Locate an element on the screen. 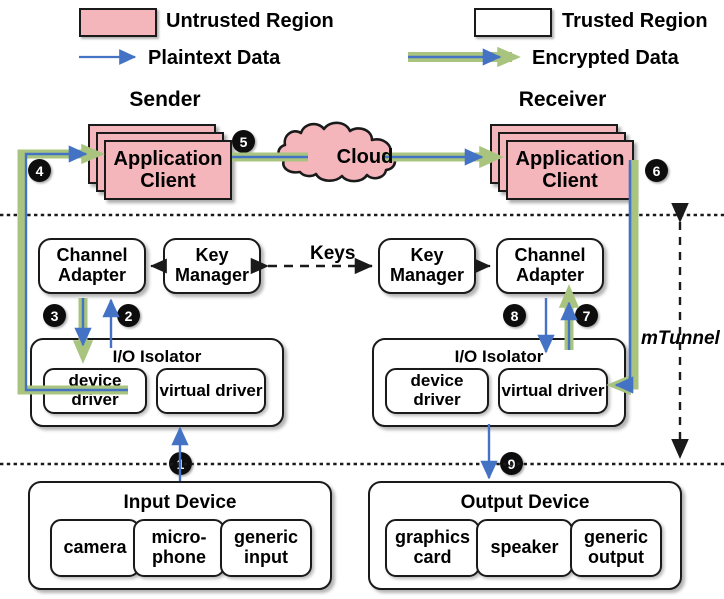 Image resolution: width=724 pixels, height=599 pixels. arrow-3-encrypted is located at coordinates (83, 331).